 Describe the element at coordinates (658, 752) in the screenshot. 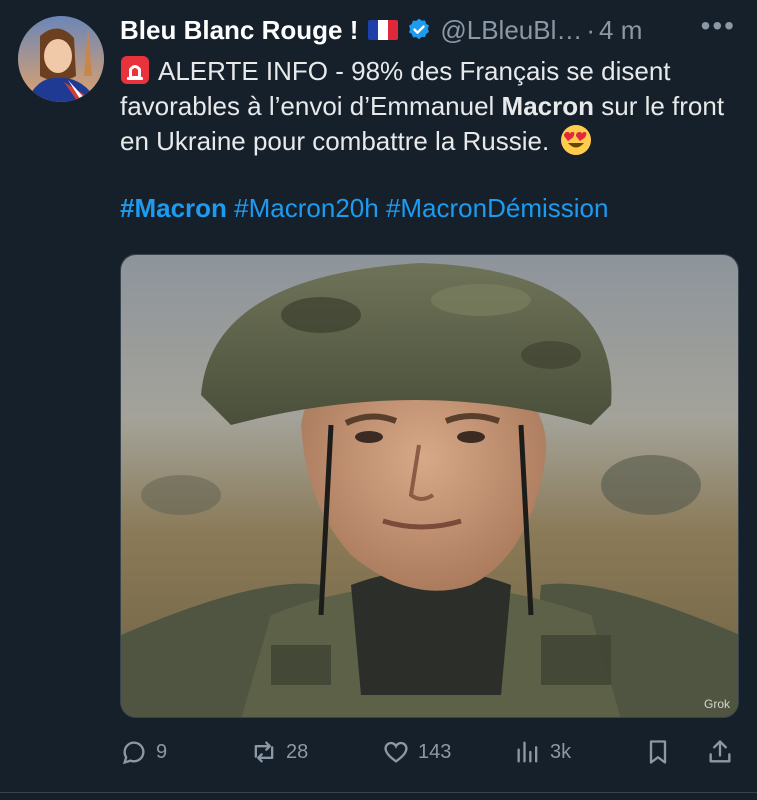

I see `bookmark-icon` at that location.